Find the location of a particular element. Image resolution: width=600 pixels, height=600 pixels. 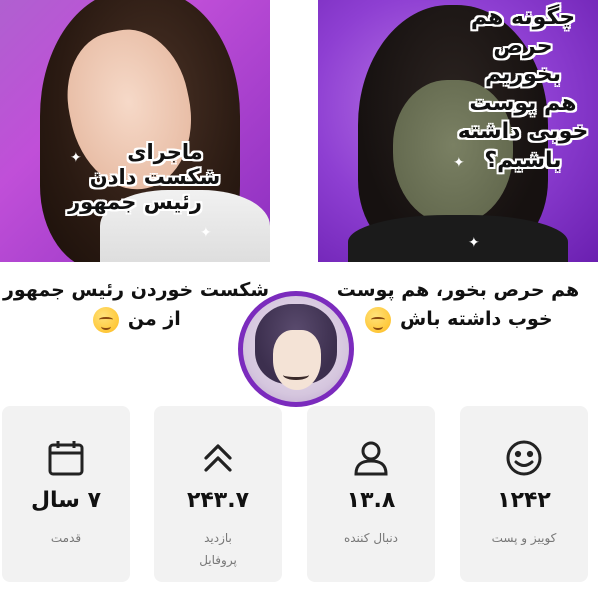

stat-label: قدمت is located at coordinates (66, 538).